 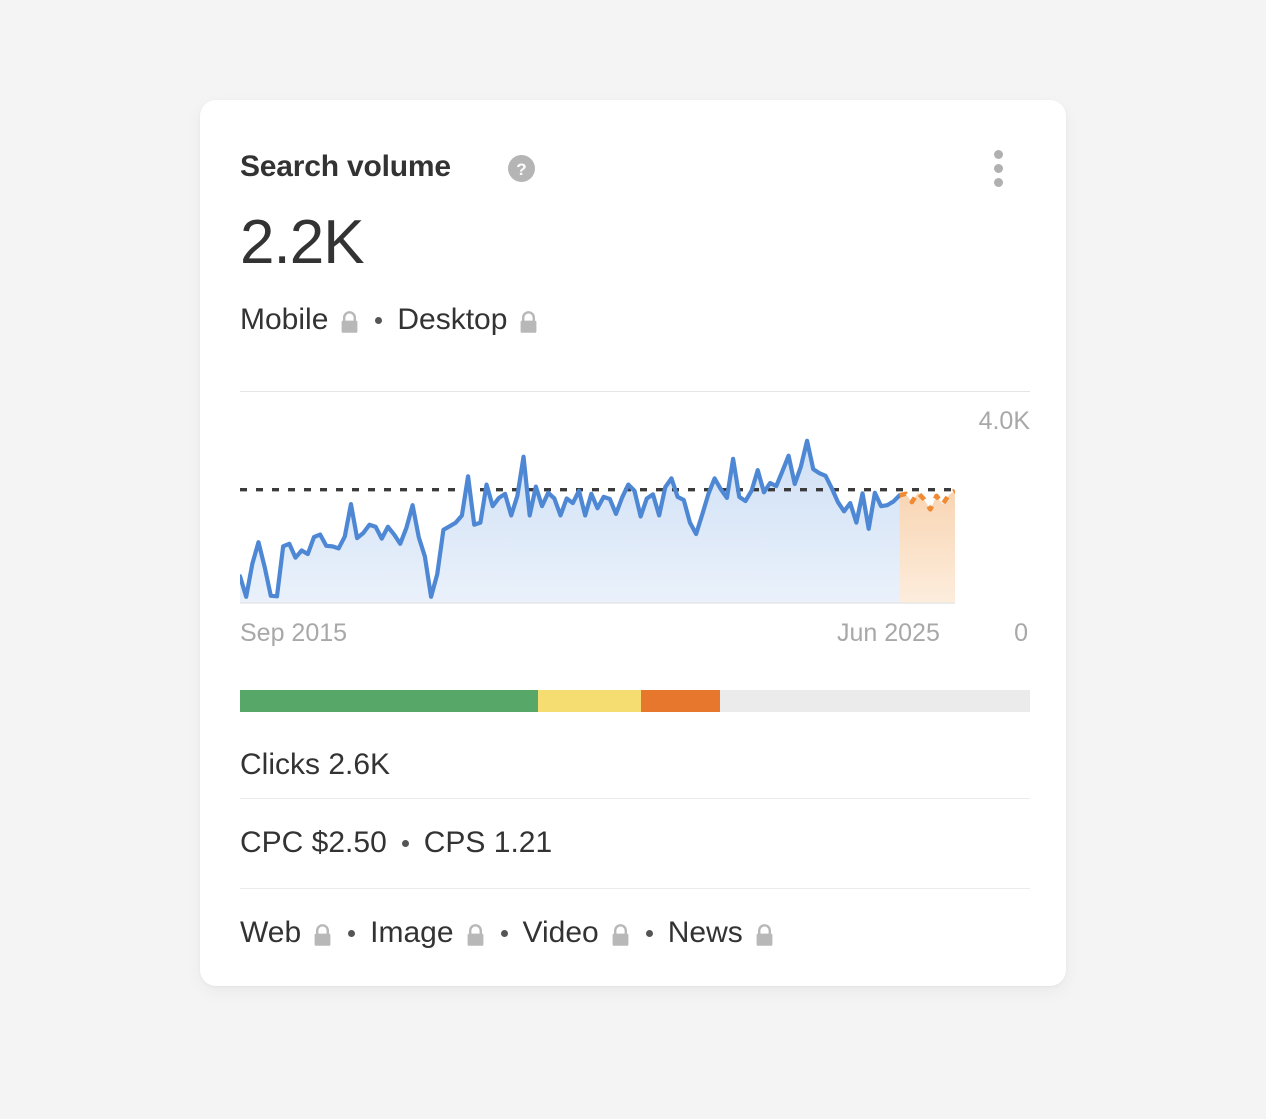 I want to click on chart-x-end-label: Jun 2025, so click(x=888, y=633).